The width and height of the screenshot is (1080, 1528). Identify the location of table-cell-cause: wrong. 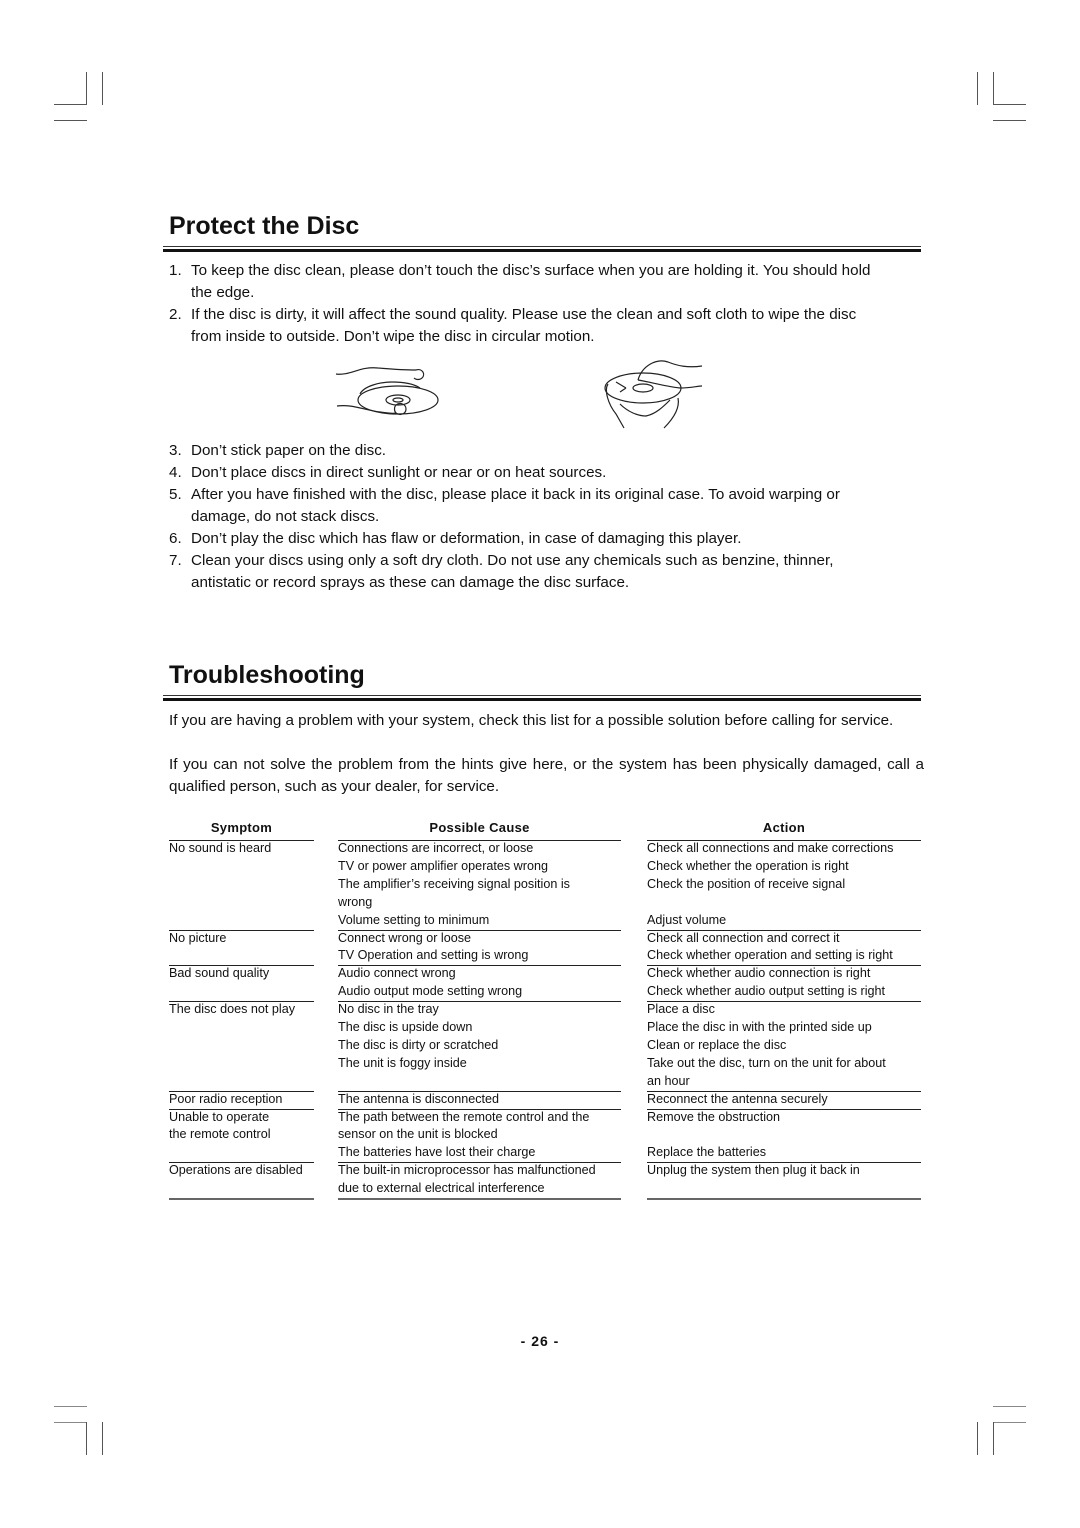
(355, 901).